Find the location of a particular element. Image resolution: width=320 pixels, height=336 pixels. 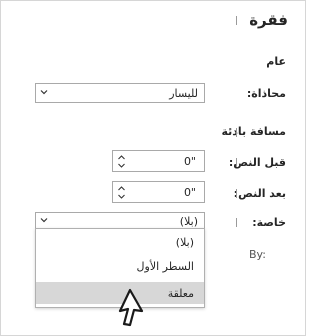

special-label: خاصة: is located at coordinates (269, 222).